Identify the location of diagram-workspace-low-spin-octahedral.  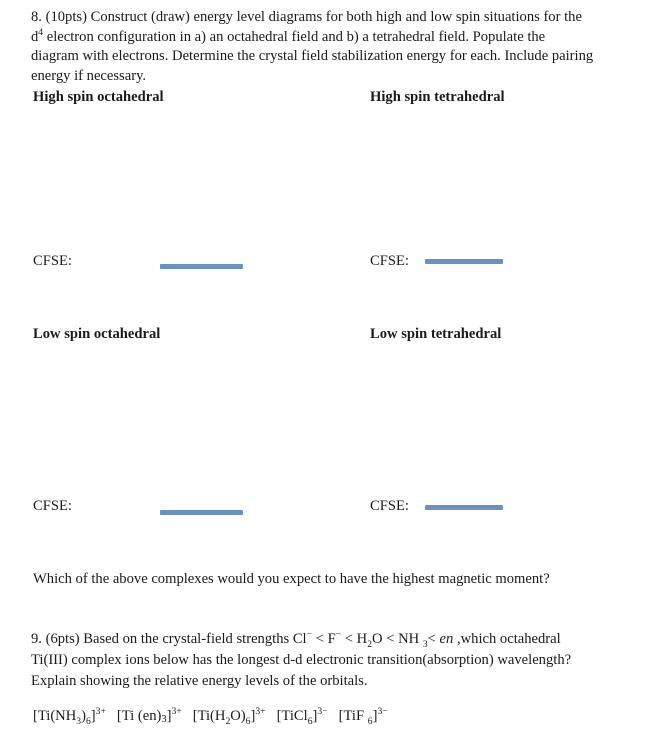
(193, 417).